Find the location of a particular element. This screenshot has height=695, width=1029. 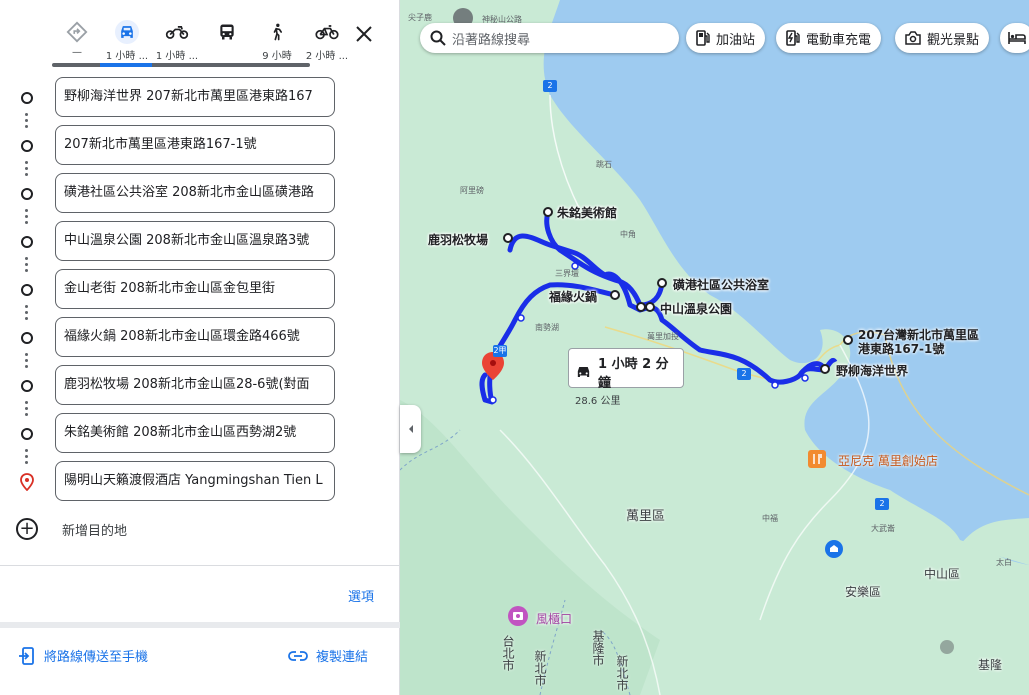

map-label-nanshihu: 南勢湖 is located at coordinates (547, 327).